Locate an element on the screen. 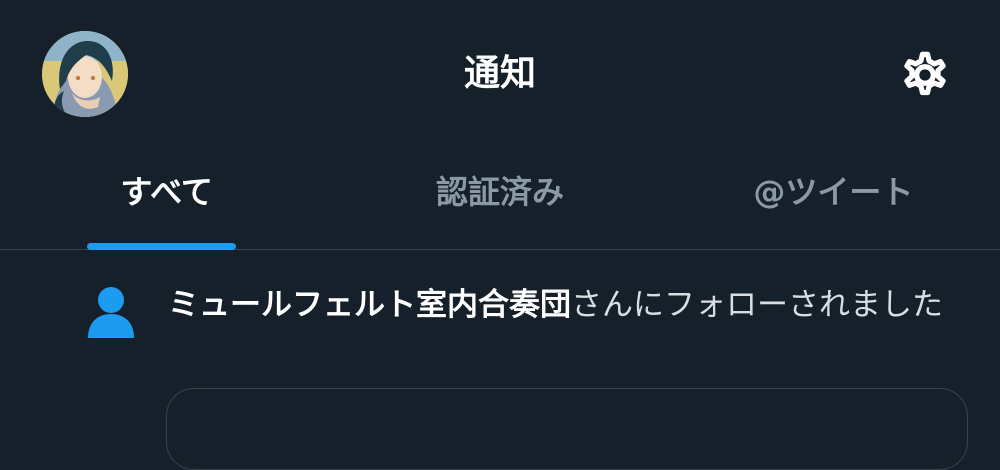 This screenshot has width=1000, height=470. account-name-link: ミュールフェルト室内合奏団 is located at coordinates (369, 305).